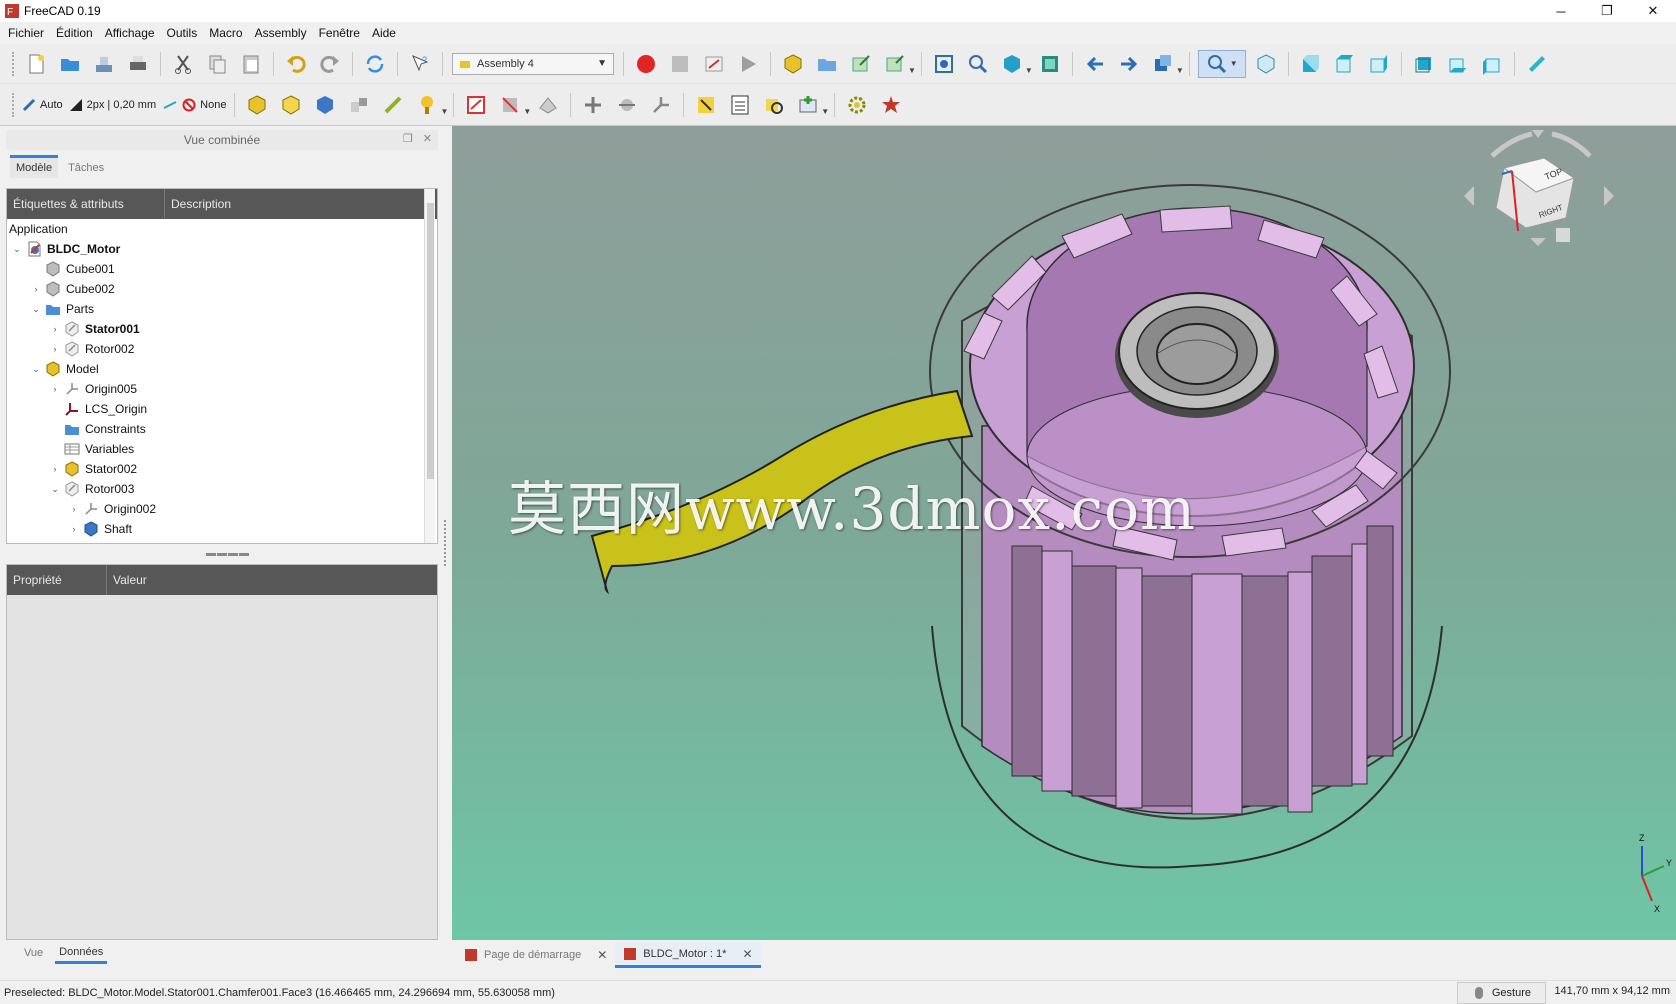  Describe the element at coordinates (408, 138) in the screenshot. I see `float-panel-icon: ❐` at that location.